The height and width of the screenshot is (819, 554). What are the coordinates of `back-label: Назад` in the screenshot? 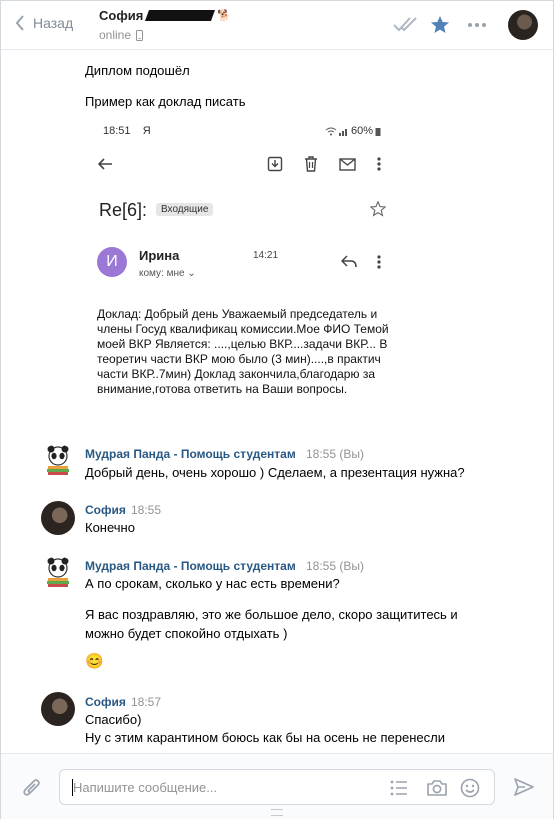 It's located at (53, 23).